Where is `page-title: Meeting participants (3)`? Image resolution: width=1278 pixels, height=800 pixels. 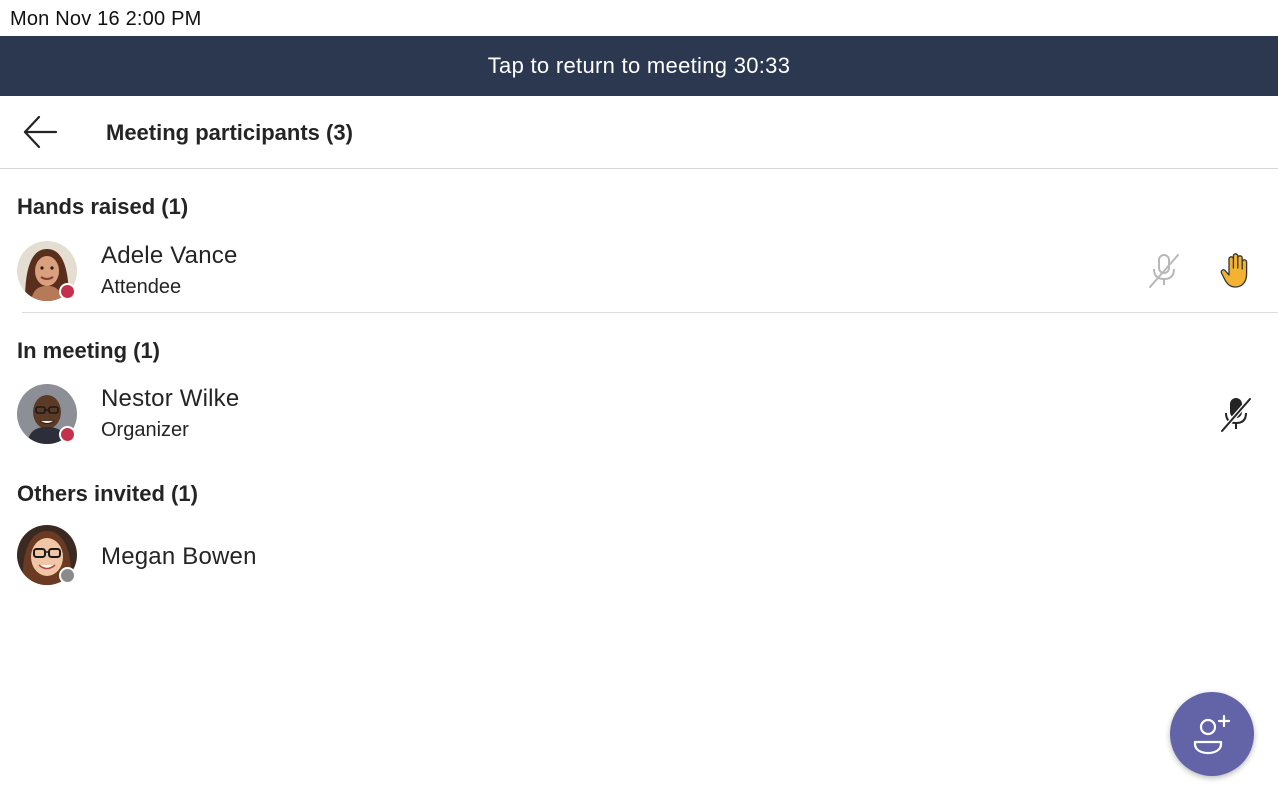 page-title: Meeting participants (3) is located at coordinates (229, 132).